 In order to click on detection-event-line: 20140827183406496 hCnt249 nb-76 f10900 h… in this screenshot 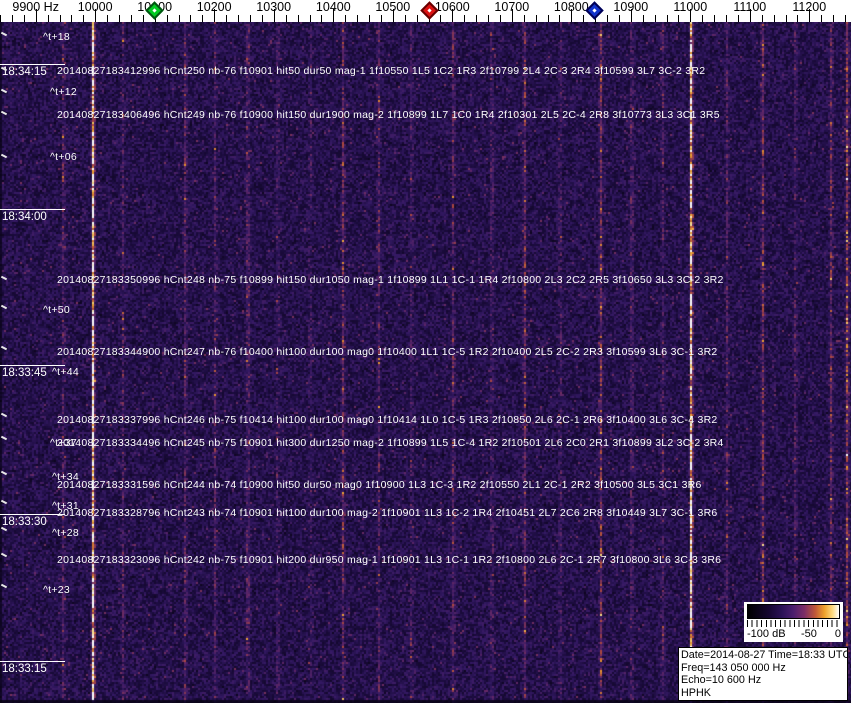, I will do `click(388, 115)`.